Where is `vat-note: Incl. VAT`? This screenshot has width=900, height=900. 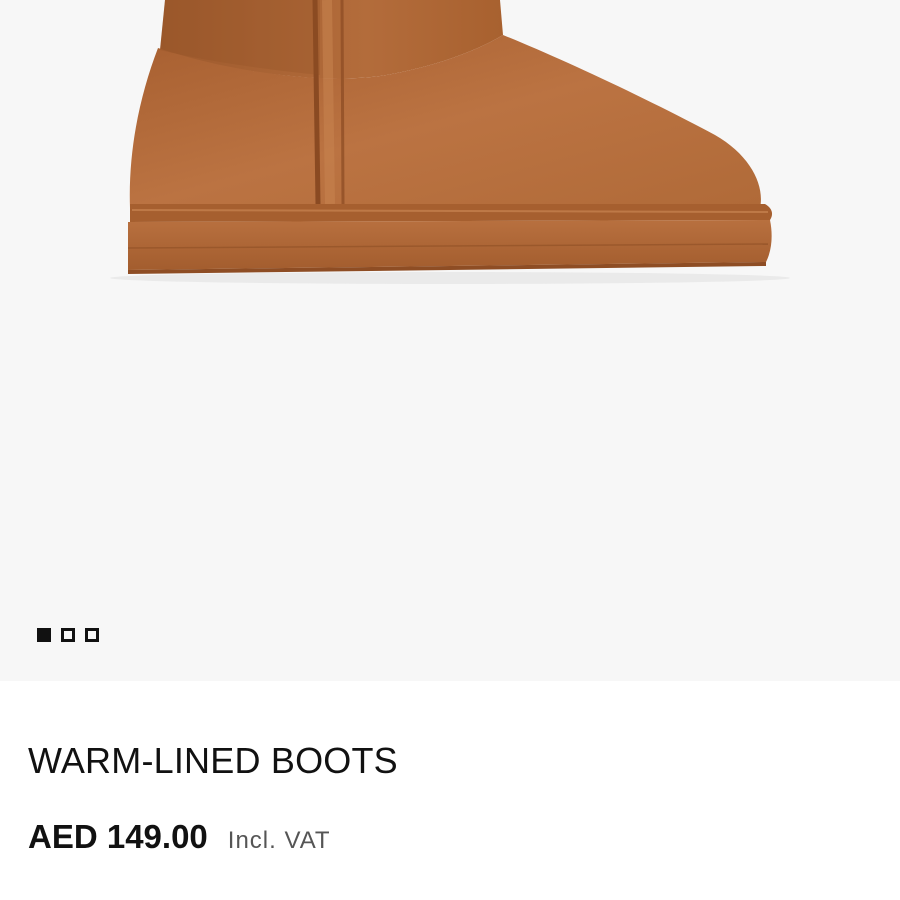
vat-note: Incl. VAT is located at coordinates (279, 840).